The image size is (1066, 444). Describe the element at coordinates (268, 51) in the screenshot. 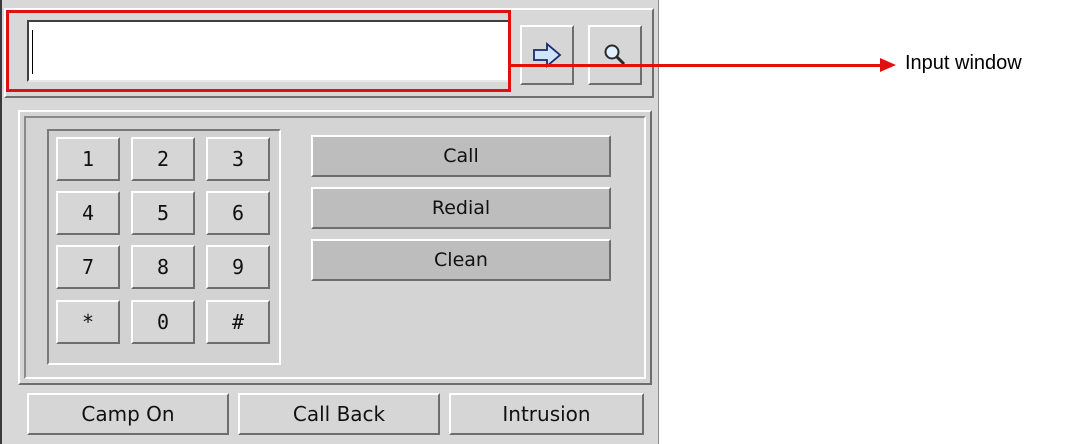

I see `number-input` at that location.